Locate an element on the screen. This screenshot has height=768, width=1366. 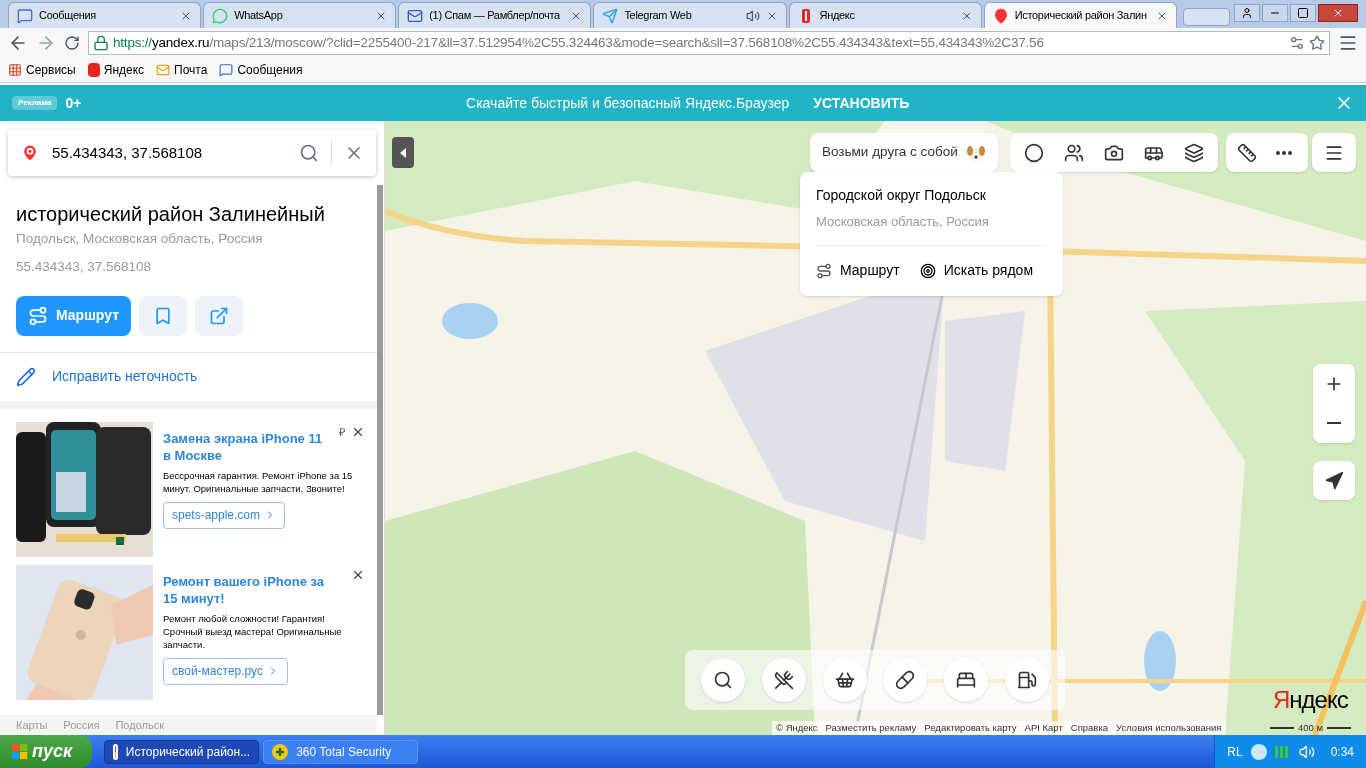
bed-icon is located at coordinates (965, 680).